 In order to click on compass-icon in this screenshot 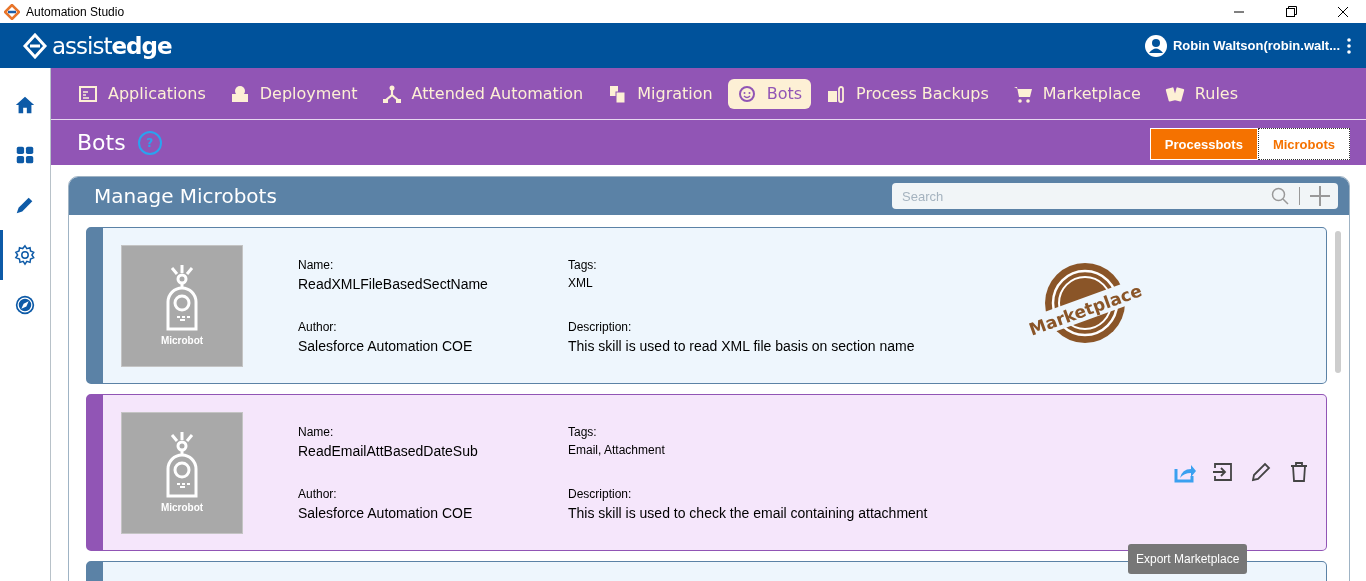, I will do `click(25, 305)`.